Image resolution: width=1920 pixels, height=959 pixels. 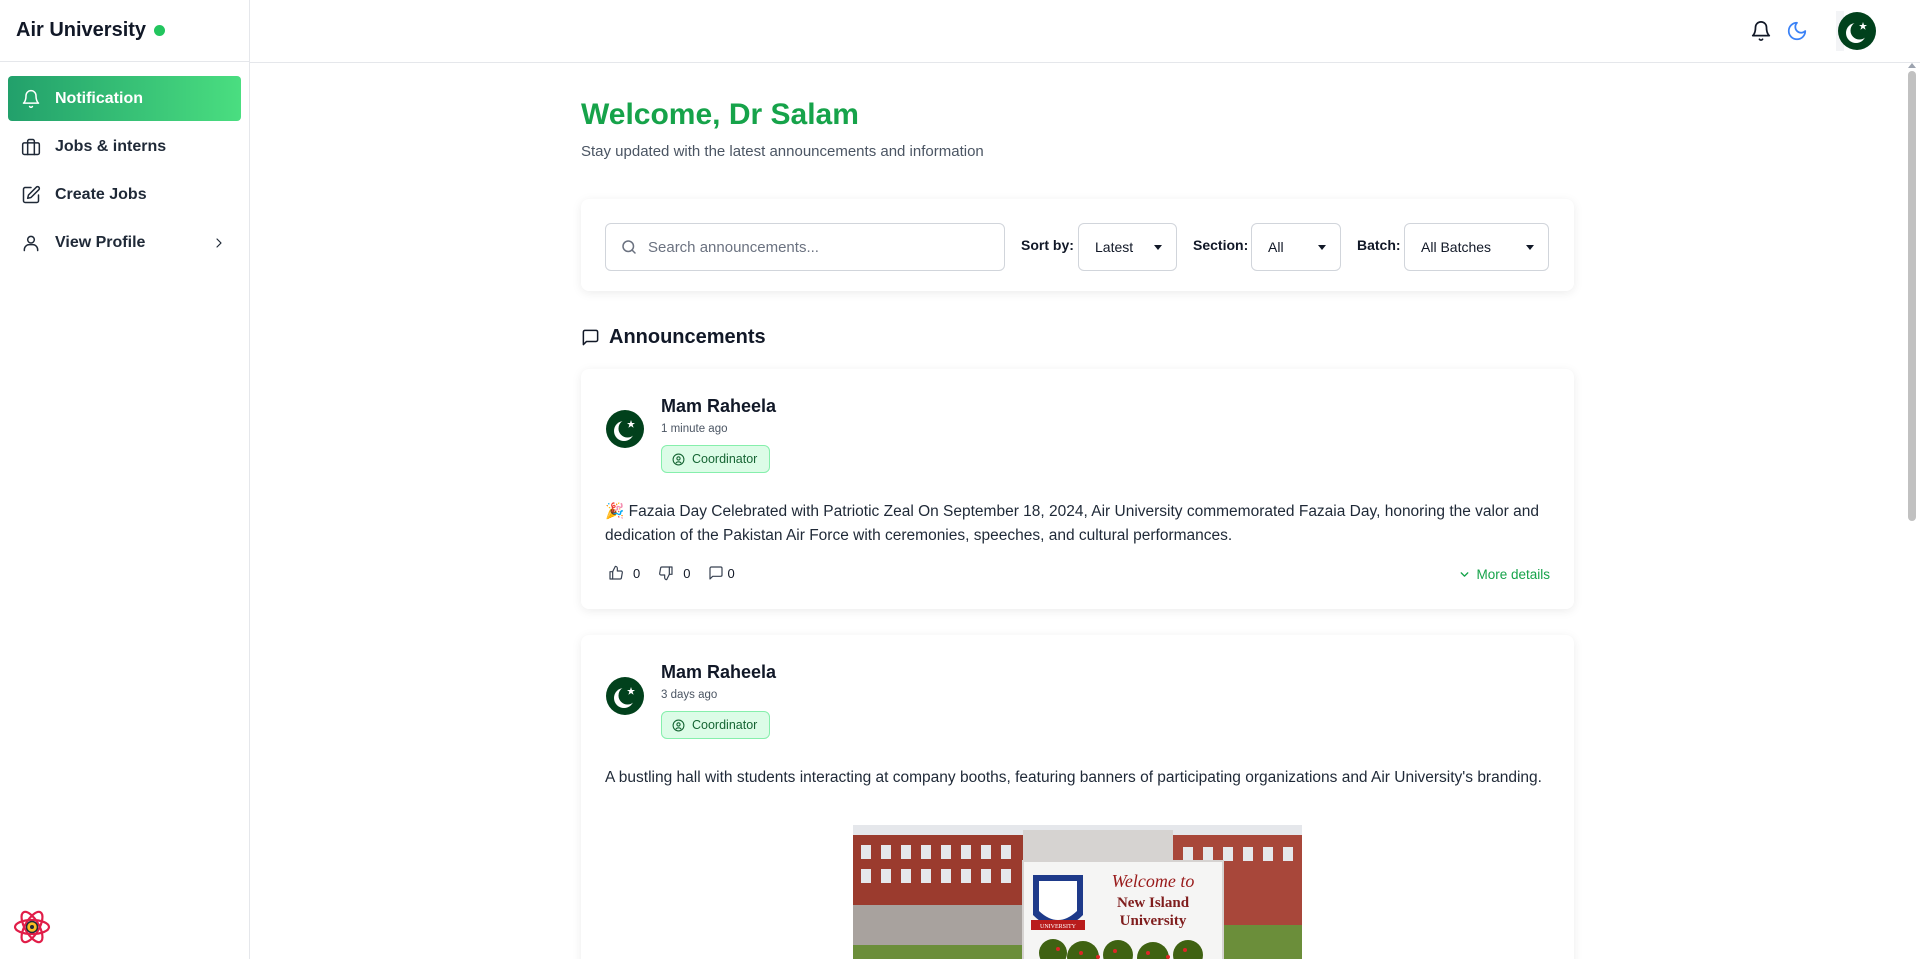 What do you see at coordinates (1276, 247) in the screenshot?
I see `section-value: All` at bounding box center [1276, 247].